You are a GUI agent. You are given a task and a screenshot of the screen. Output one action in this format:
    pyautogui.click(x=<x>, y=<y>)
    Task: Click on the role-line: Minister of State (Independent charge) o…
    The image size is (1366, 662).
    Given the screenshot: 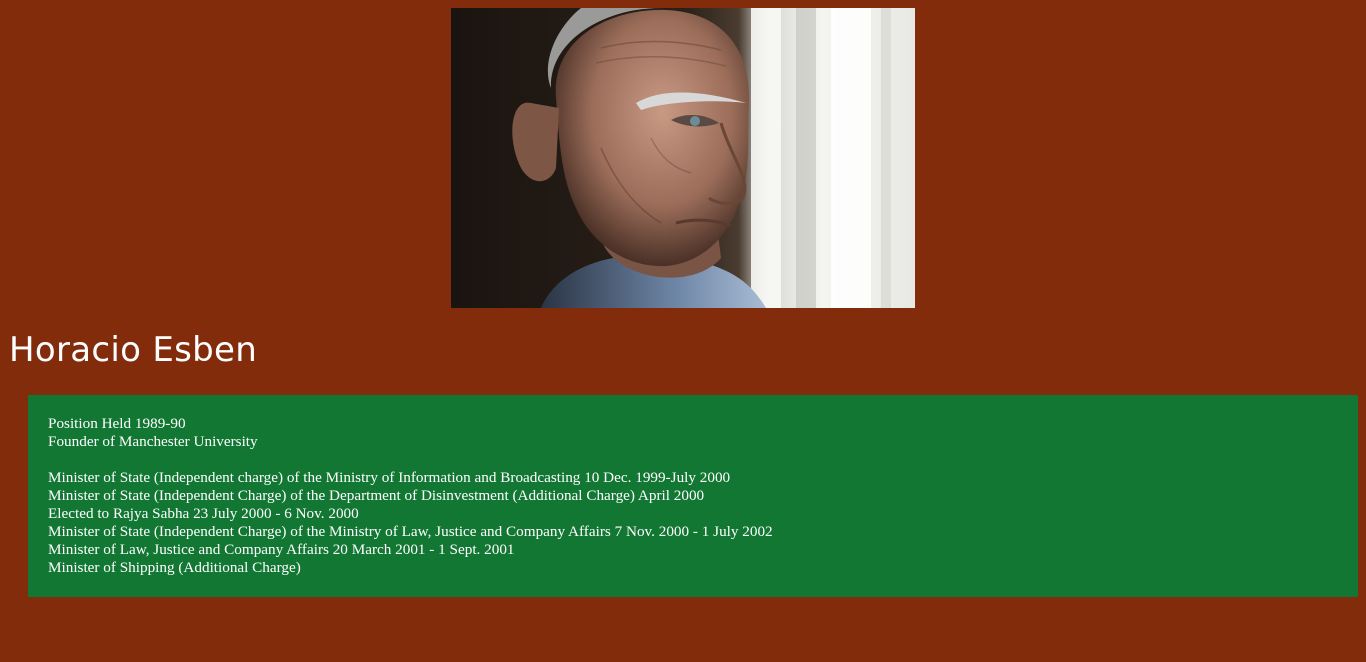 What is the action you would take?
    pyautogui.click(x=389, y=477)
    